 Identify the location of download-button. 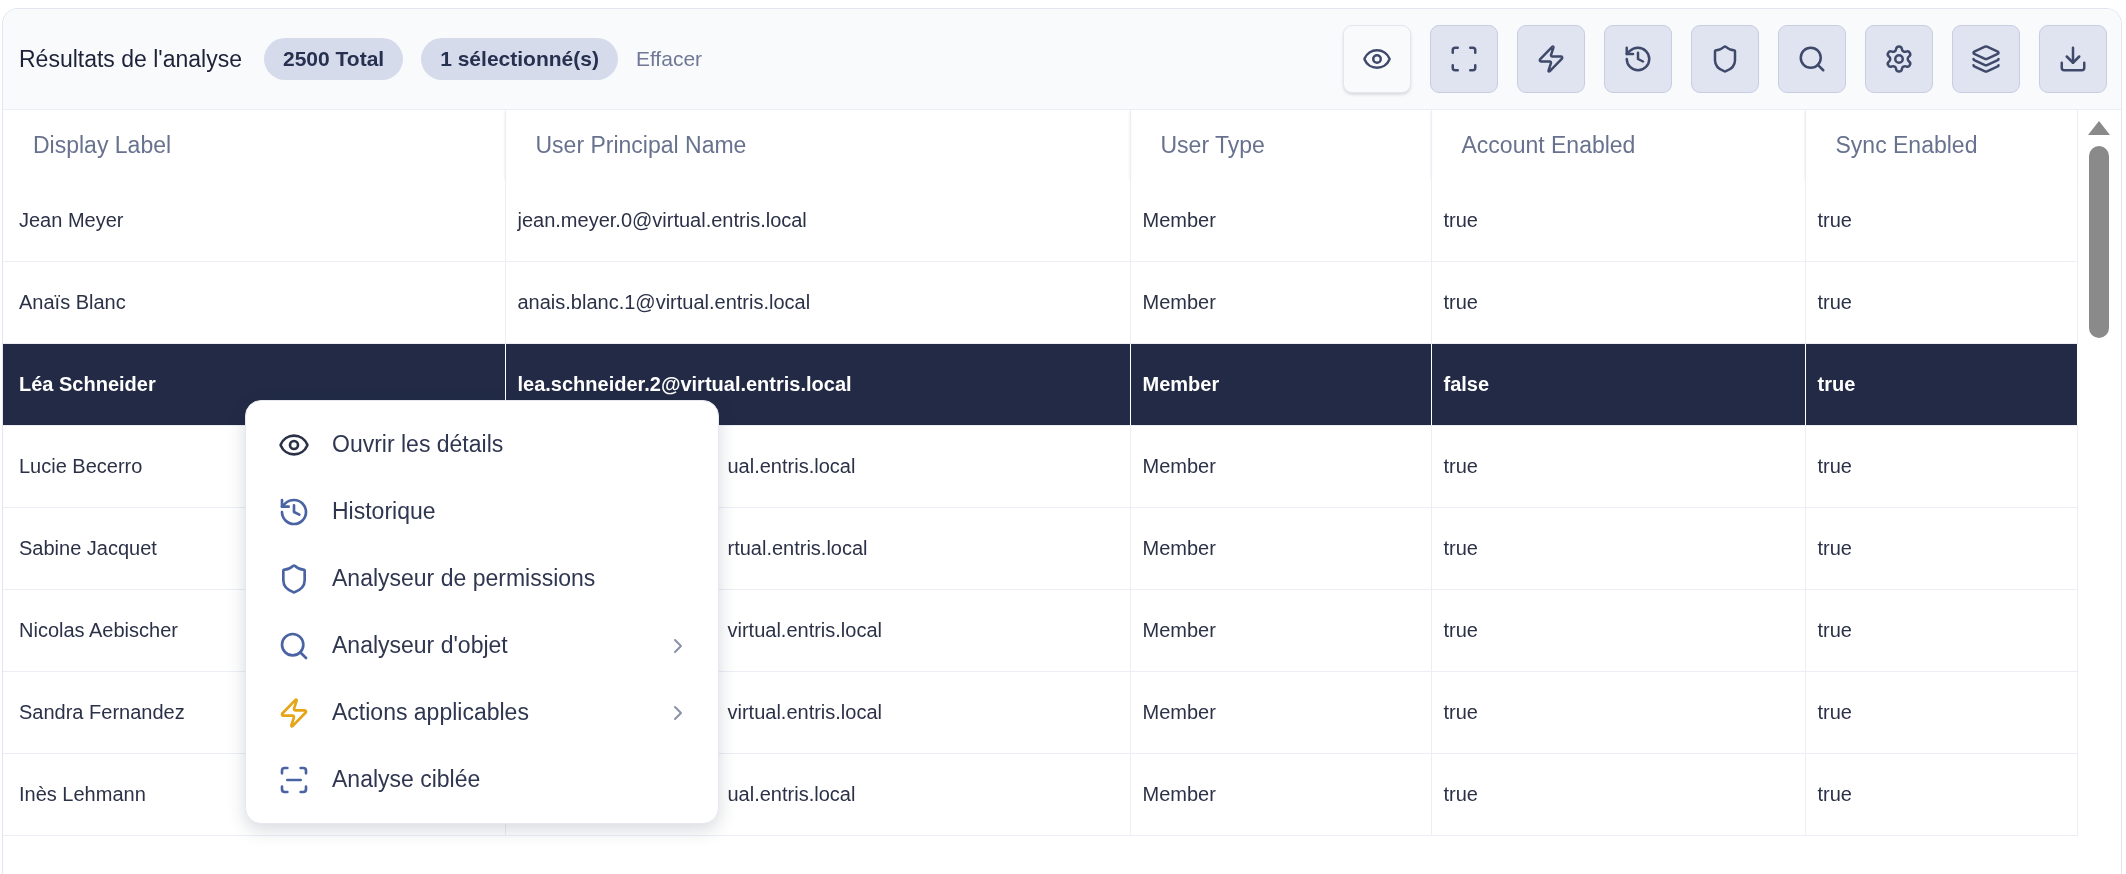
(2073, 59).